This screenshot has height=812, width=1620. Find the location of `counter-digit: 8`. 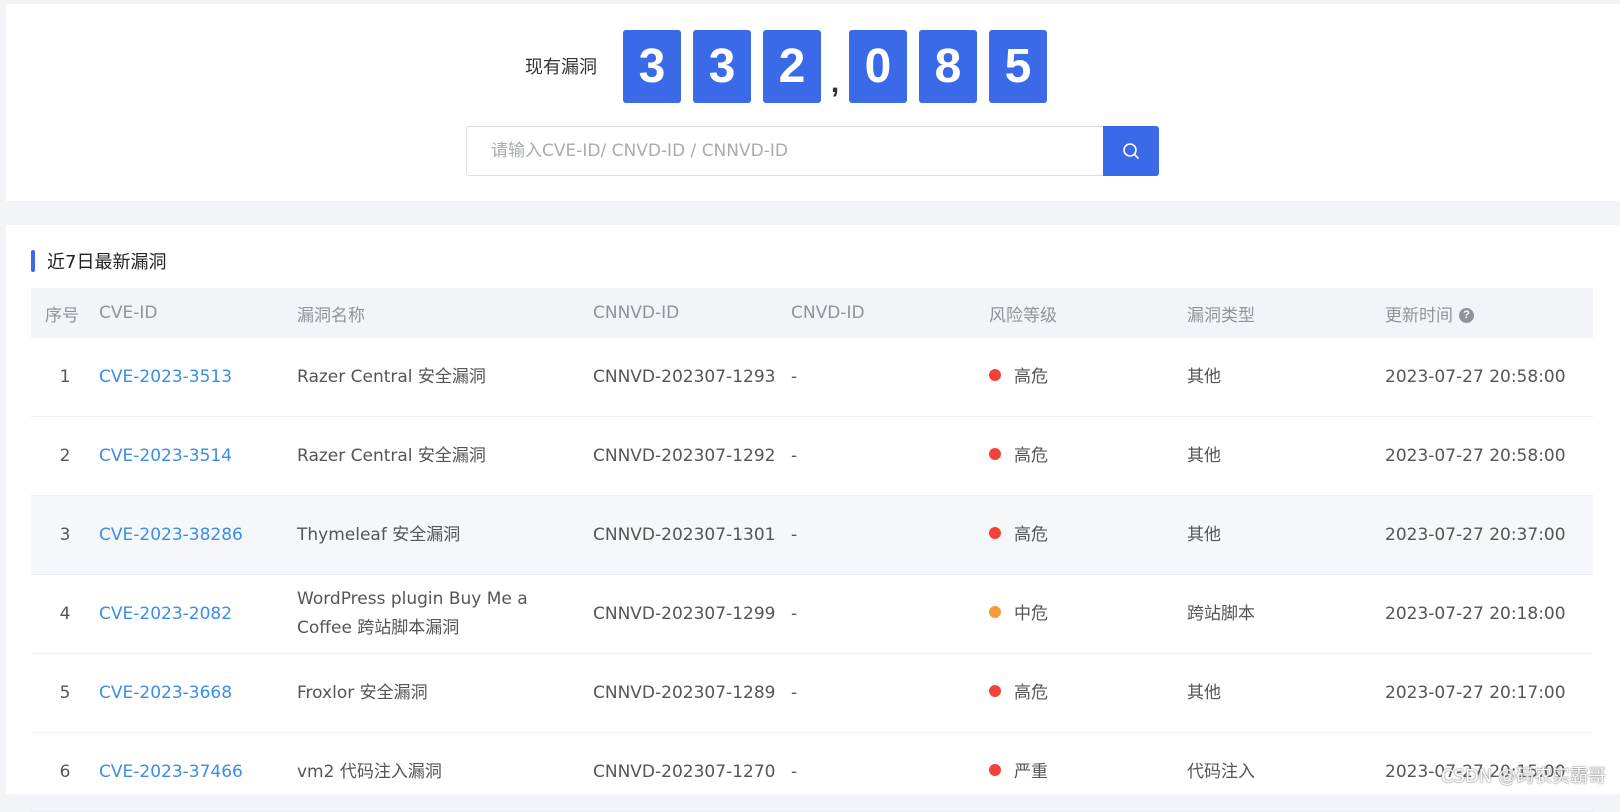

counter-digit: 8 is located at coordinates (948, 66).